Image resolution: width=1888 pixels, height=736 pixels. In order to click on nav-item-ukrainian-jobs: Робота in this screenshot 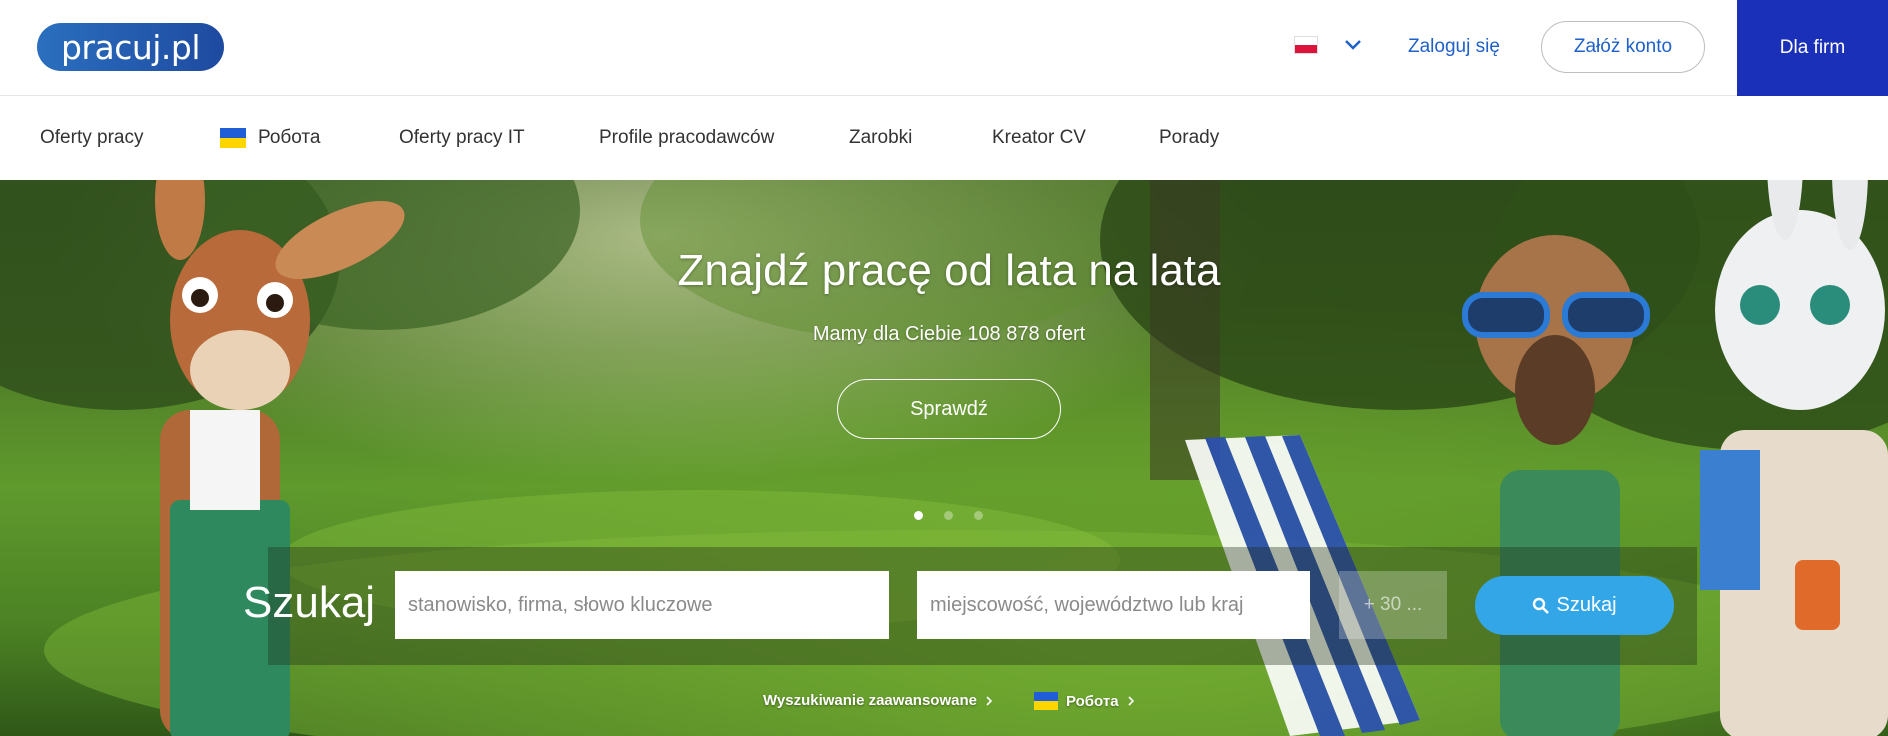, I will do `click(270, 138)`.